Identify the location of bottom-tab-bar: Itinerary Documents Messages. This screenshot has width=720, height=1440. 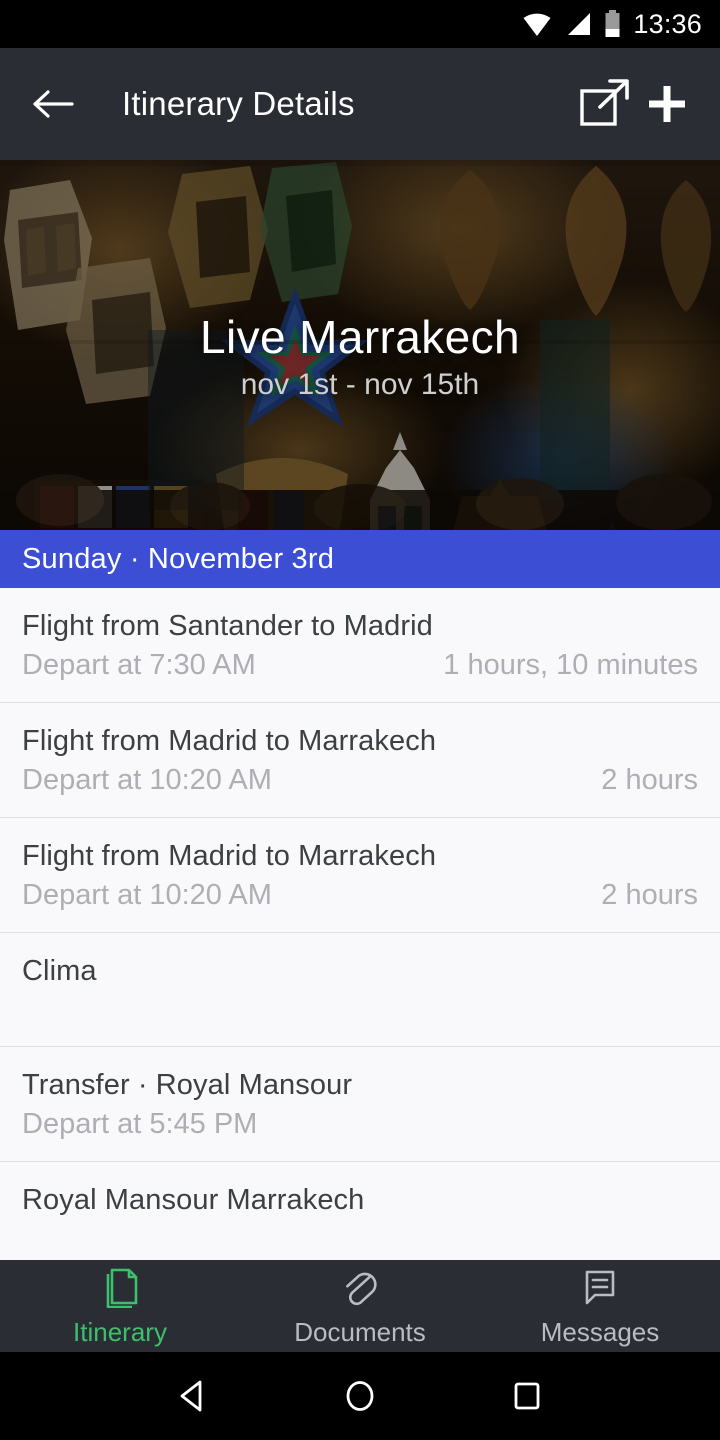
(360, 1306).